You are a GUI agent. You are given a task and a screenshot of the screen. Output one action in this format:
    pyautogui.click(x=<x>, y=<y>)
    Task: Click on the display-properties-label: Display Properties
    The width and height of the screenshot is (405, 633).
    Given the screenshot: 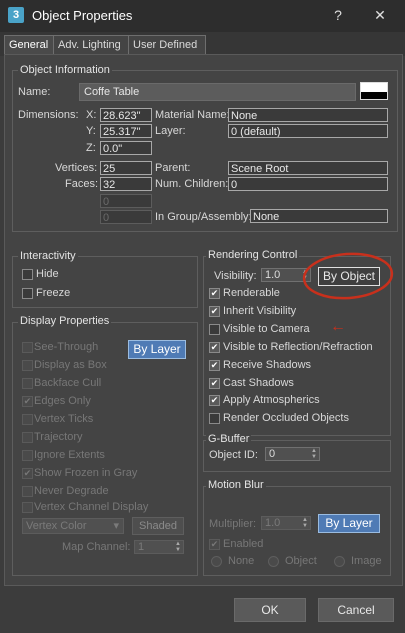 What is the action you would take?
    pyautogui.click(x=65, y=321)
    